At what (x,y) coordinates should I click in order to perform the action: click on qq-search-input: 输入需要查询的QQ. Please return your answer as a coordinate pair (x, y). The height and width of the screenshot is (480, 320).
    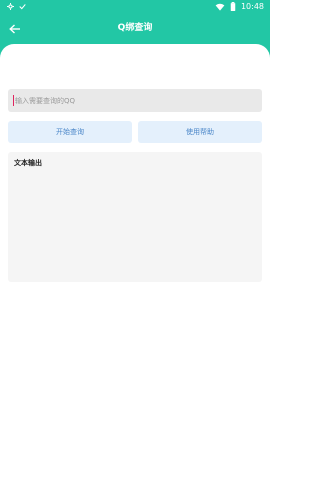
    Looking at the image, I should click on (135, 100).